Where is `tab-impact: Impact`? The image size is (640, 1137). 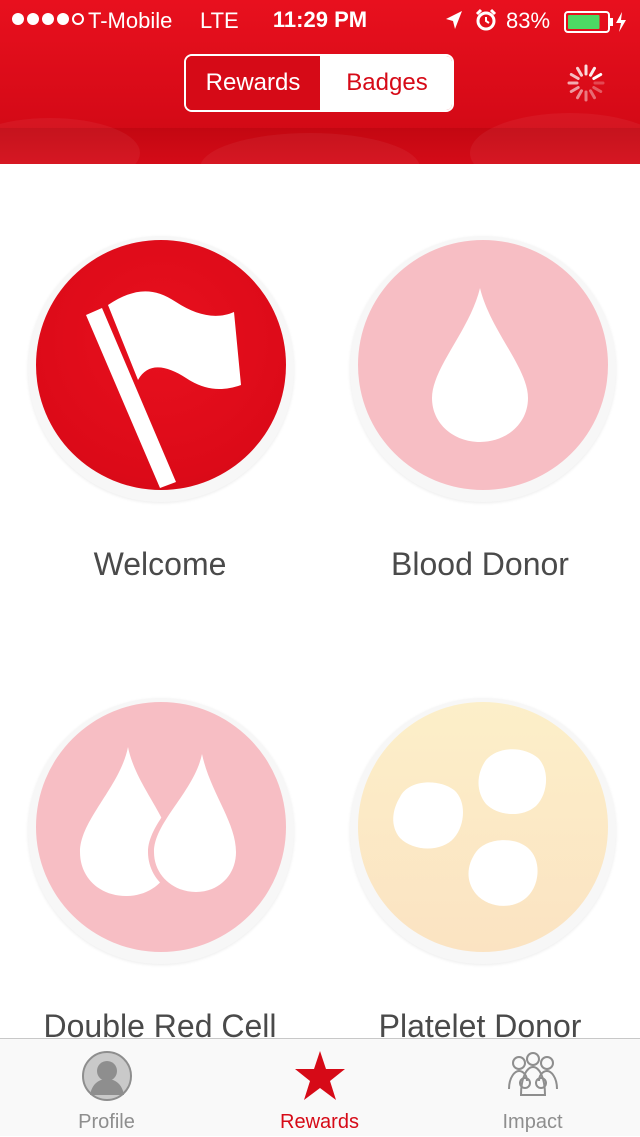
tab-impact: Impact is located at coordinates (532, 1088).